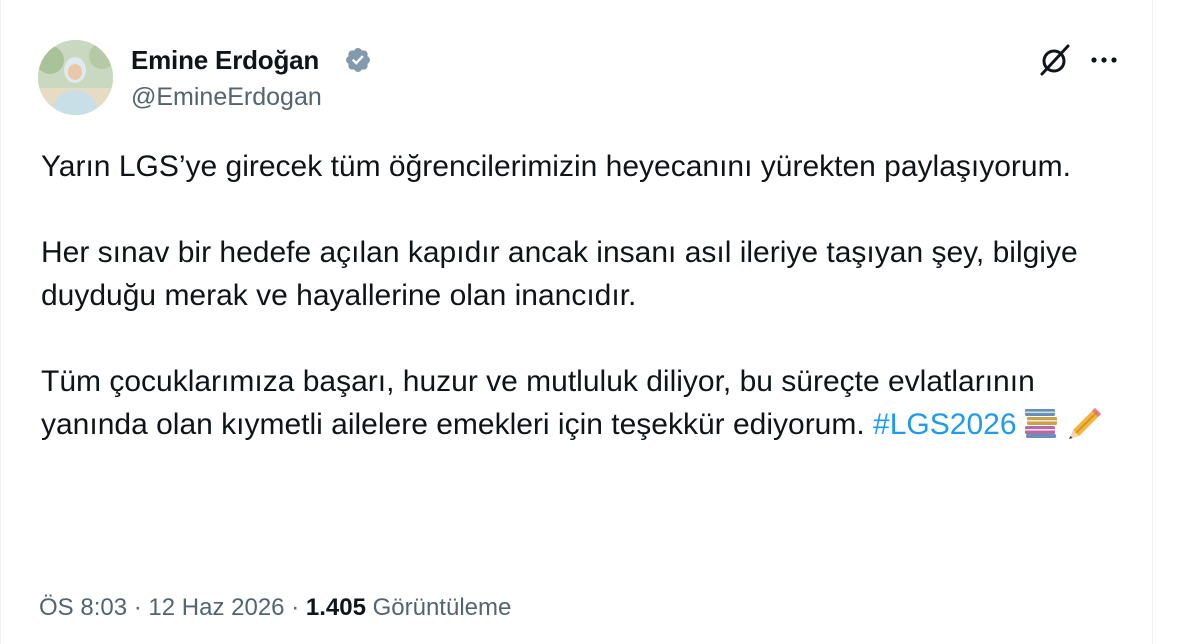  I want to click on avatar, so click(75, 77).